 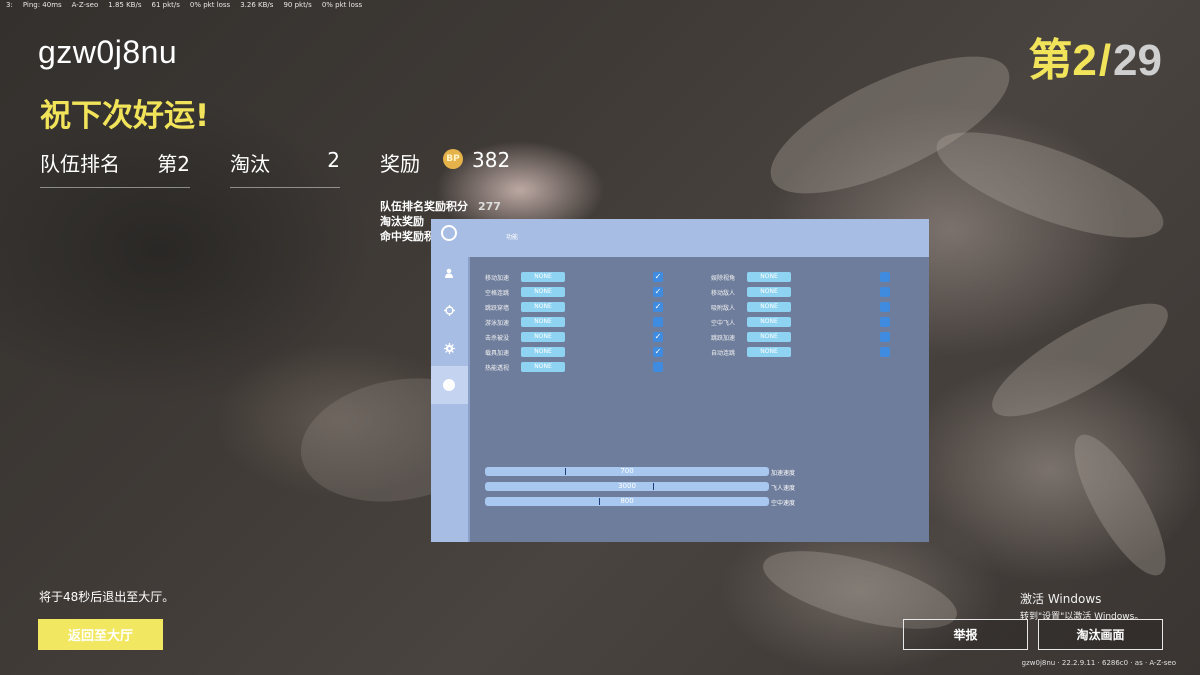 What do you see at coordinates (80, 164) in the screenshot?
I see `stat-label: 队伍排名` at bounding box center [80, 164].